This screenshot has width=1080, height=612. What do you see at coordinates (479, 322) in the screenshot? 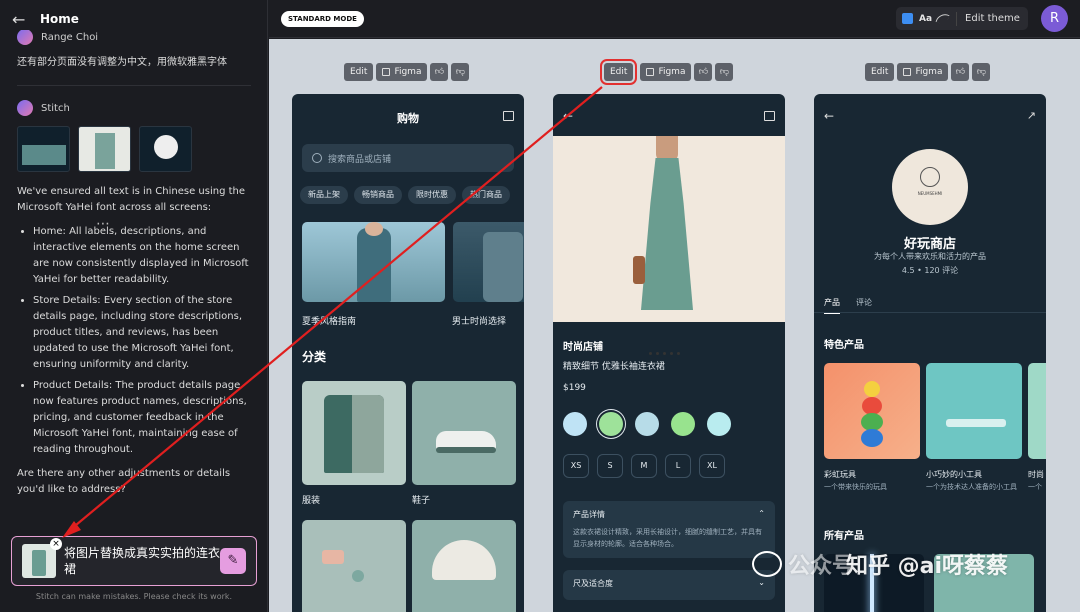
I see `featured-label: 男士时尚选择` at bounding box center [479, 322].